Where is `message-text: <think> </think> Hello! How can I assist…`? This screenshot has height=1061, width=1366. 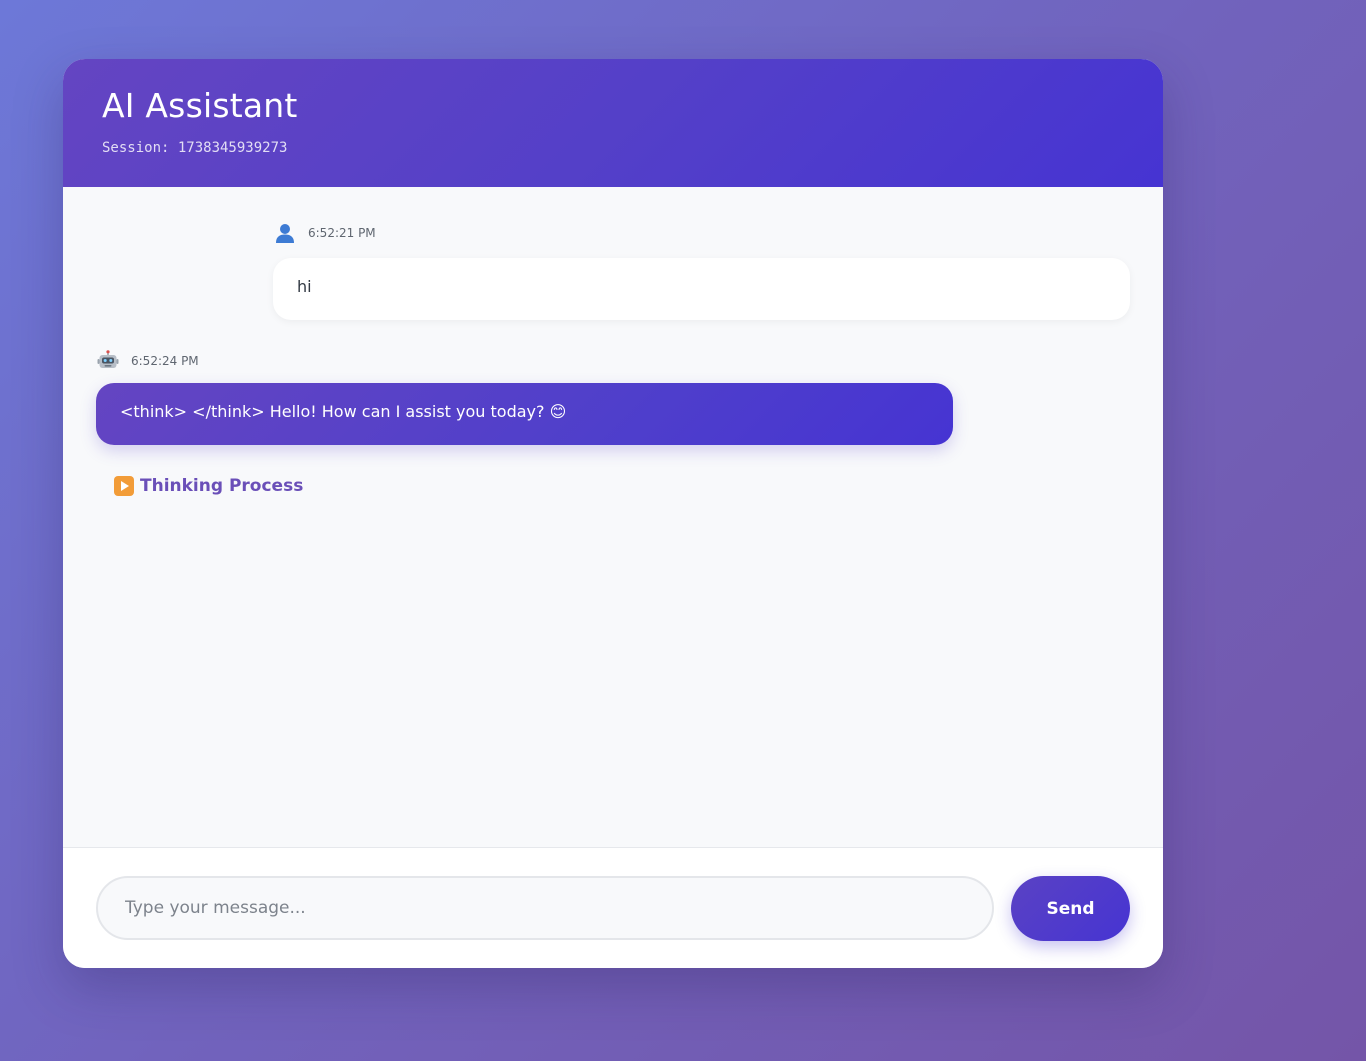
message-text: <think> </think> Hello! How can I assist… is located at coordinates (343, 411).